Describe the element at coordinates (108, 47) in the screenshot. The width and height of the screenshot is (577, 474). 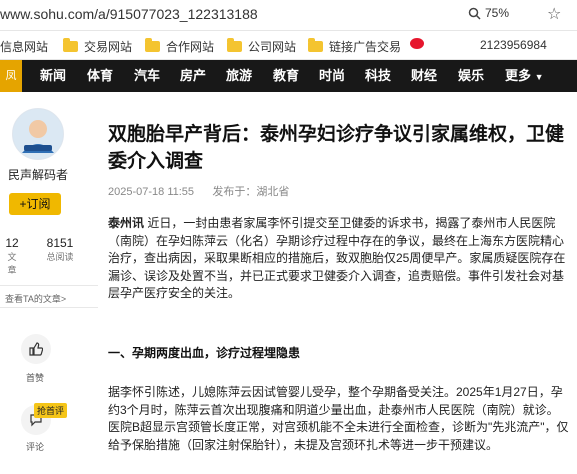
I see `bookmark-label: 交易网站` at that location.